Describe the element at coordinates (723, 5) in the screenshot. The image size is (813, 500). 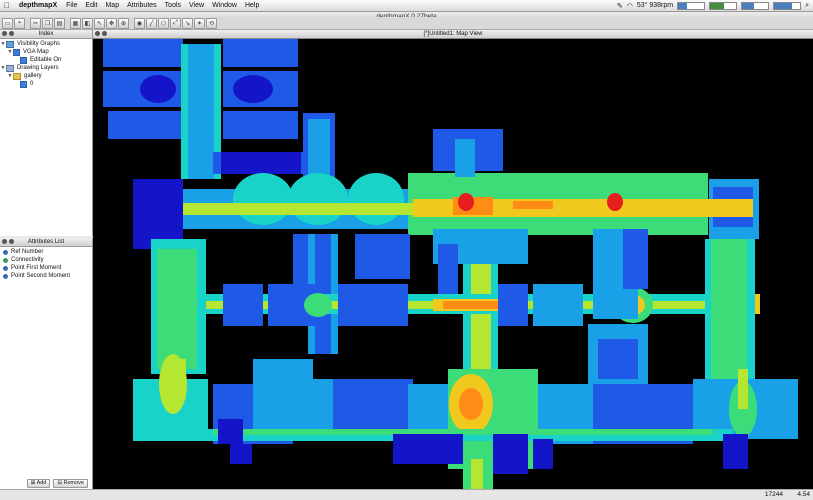
I see `memory-meter` at that location.